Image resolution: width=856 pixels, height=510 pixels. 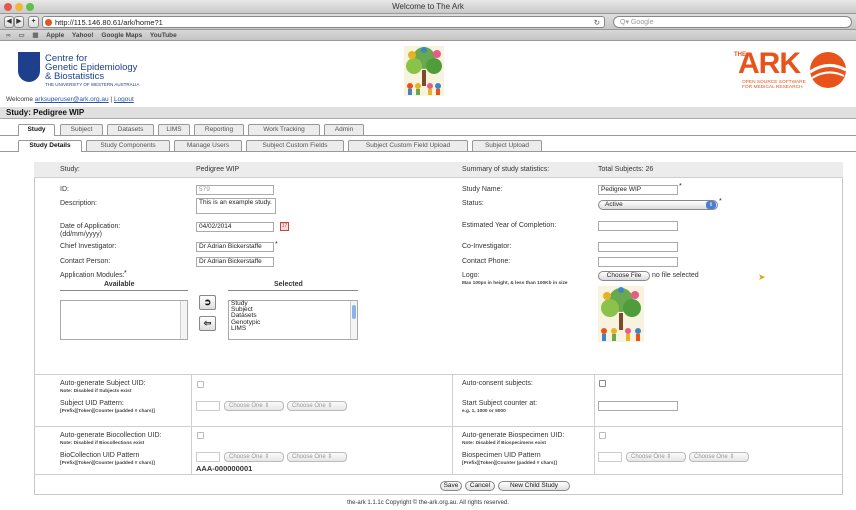 I want to click on calendar-icon: 17, so click(x=284, y=226).